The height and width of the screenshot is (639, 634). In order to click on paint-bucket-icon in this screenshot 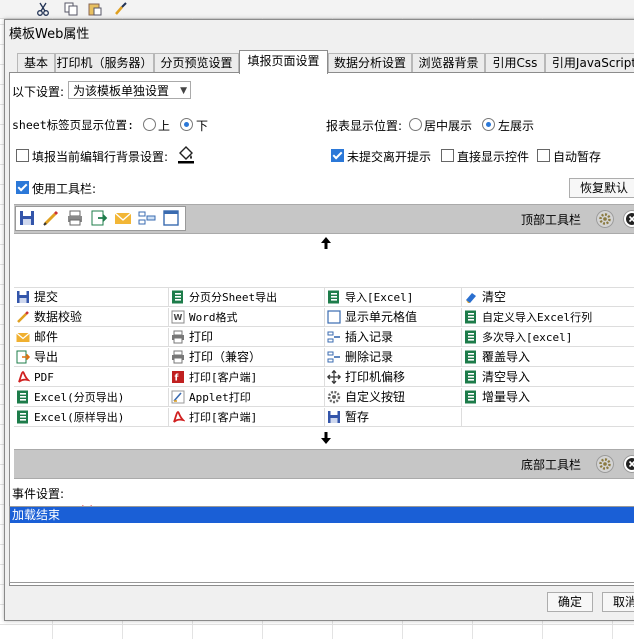, I will do `click(186, 154)`.